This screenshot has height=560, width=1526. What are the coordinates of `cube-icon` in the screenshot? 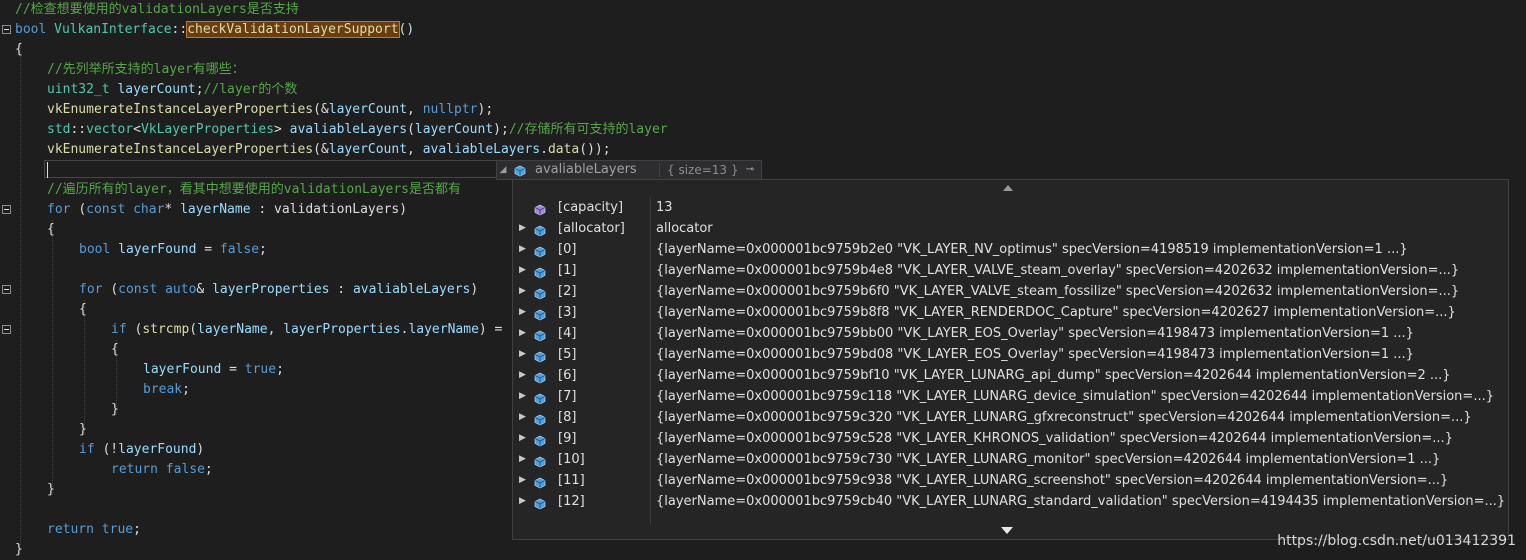 It's located at (540, 506).